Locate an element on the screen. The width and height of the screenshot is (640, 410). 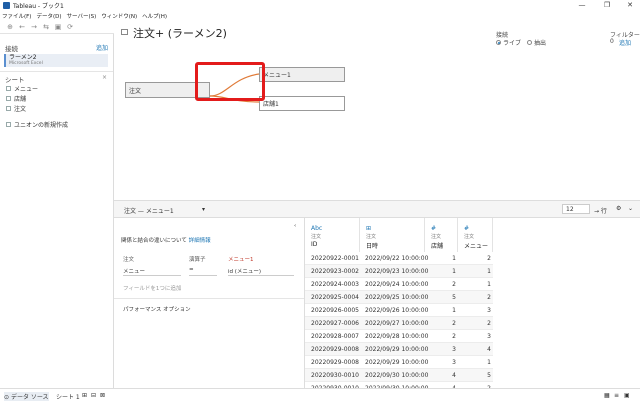
new-union-item: ユニオンの新規作成 is located at coordinates (37, 124).